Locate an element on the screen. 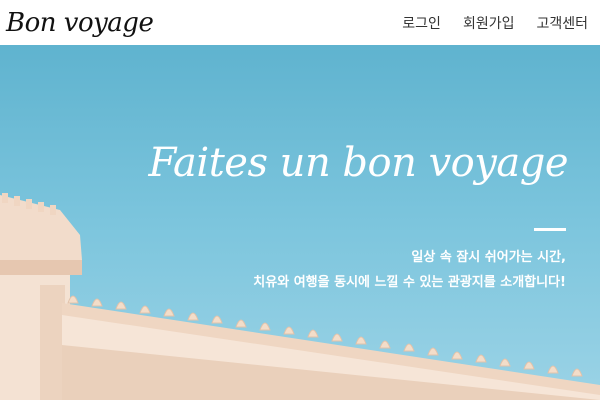 This screenshot has height=400, width=600. nav-signup-link: 회원가입 is located at coordinates (489, 23).